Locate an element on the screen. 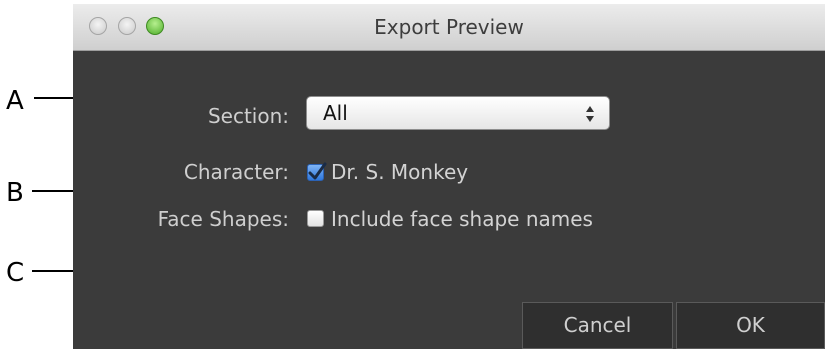 This screenshot has height=349, width=825. section-label: Section: is located at coordinates (248, 116).